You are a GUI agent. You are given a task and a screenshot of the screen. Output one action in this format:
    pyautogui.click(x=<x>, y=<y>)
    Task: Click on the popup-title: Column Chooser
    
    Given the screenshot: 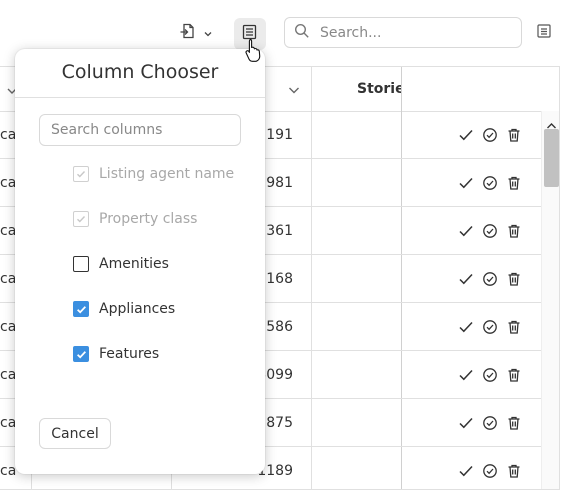 What is the action you would take?
    pyautogui.click(x=140, y=72)
    